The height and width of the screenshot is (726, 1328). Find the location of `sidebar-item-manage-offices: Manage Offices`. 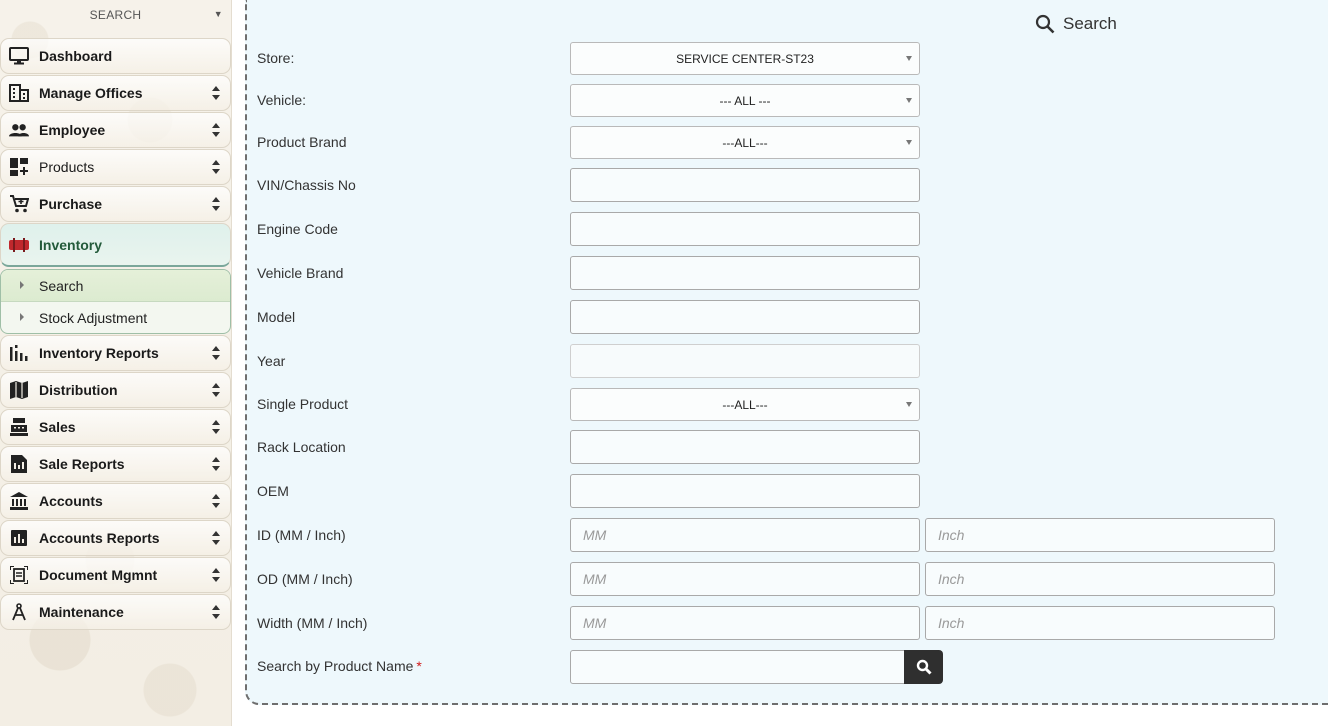

sidebar-item-manage-offices: Manage Offices is located at coordinates (115, 93).